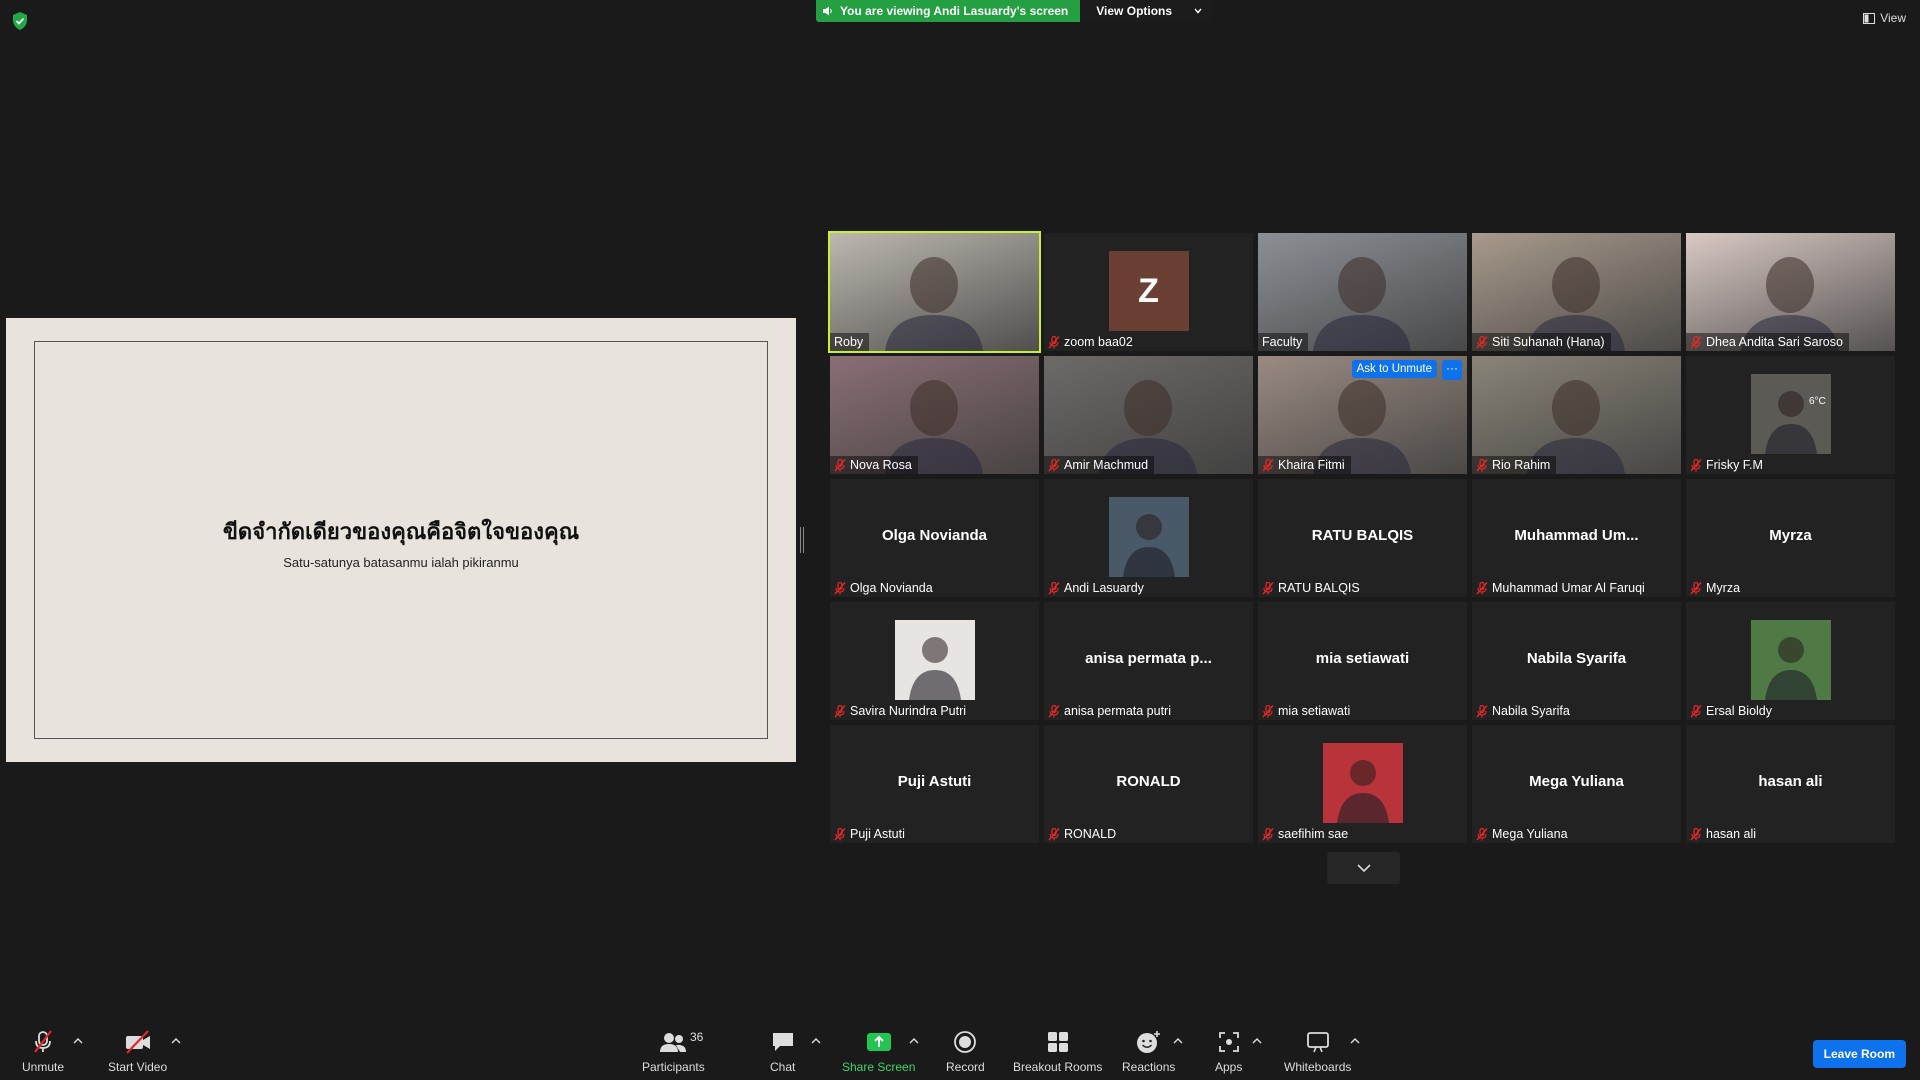  What do you see at coordinates (1148, 1042) in the screenshot?
I see `reactions-icon` at bounding box center [1148, 1042].